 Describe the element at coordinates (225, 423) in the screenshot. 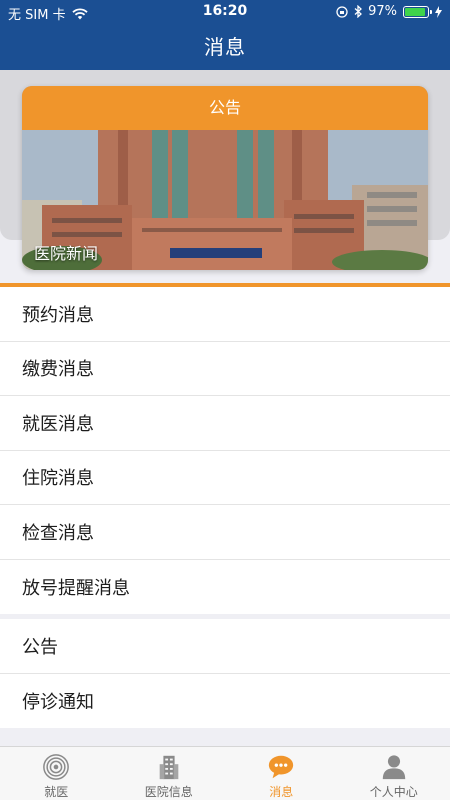

I see `list-item-visit: 就医消息` at that location.